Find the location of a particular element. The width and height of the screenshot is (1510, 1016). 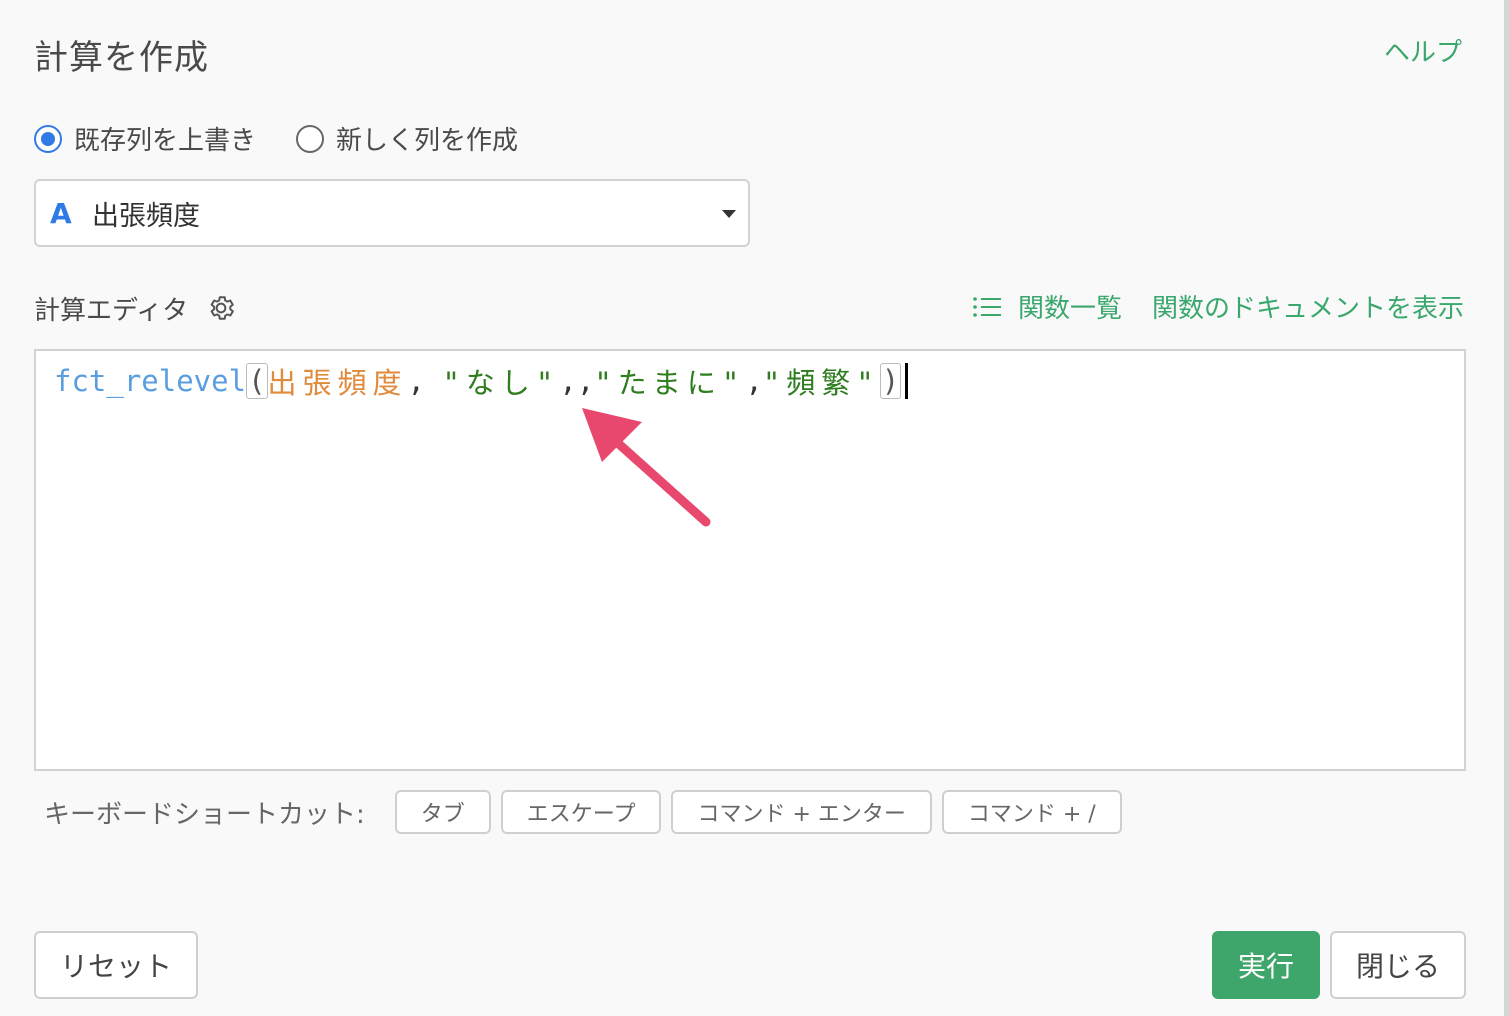

gear-icon is located at coordinates (221, 308).